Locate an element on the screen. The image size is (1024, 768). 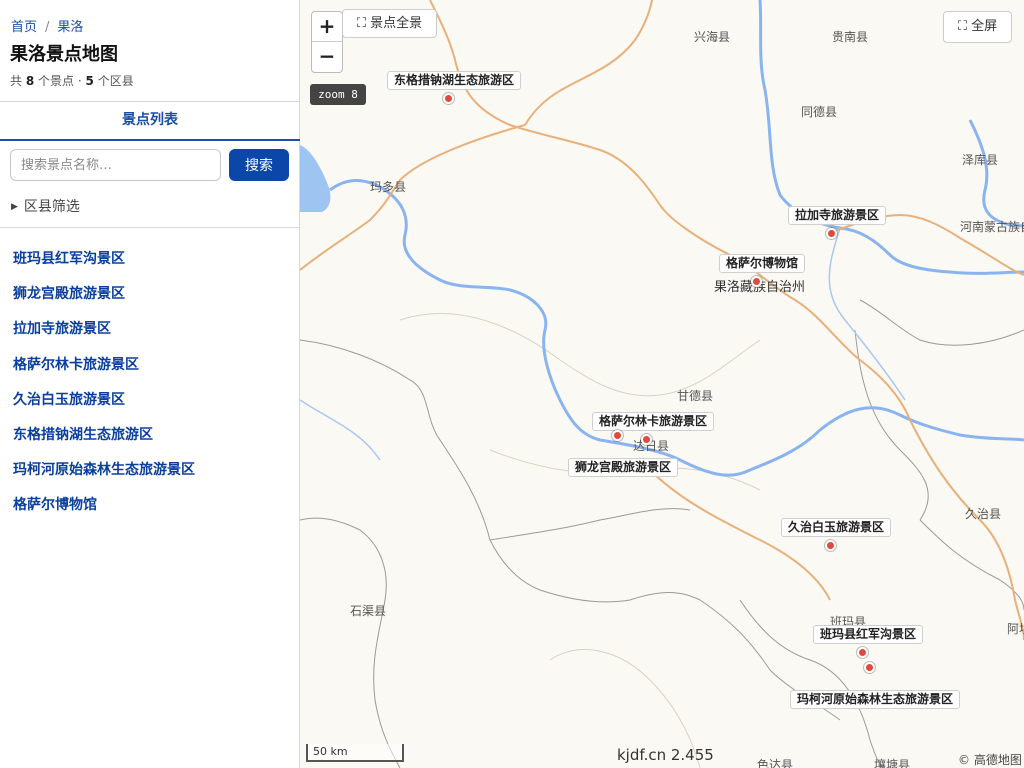
place-label: 同德县 is located at coordinates (819, 112).